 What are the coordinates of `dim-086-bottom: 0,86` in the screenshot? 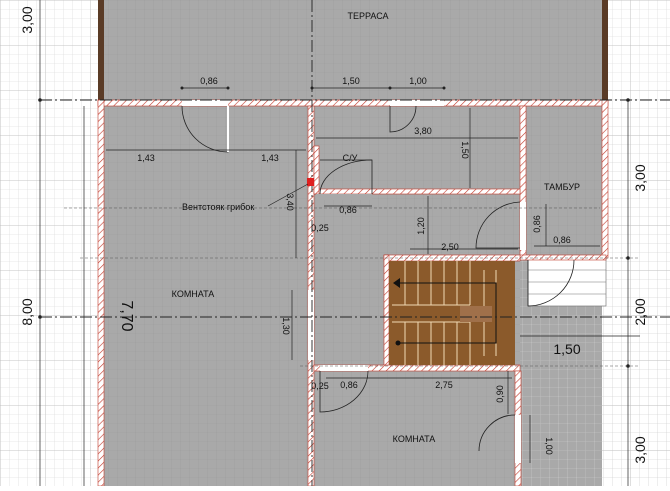 It's located at (349, 385).